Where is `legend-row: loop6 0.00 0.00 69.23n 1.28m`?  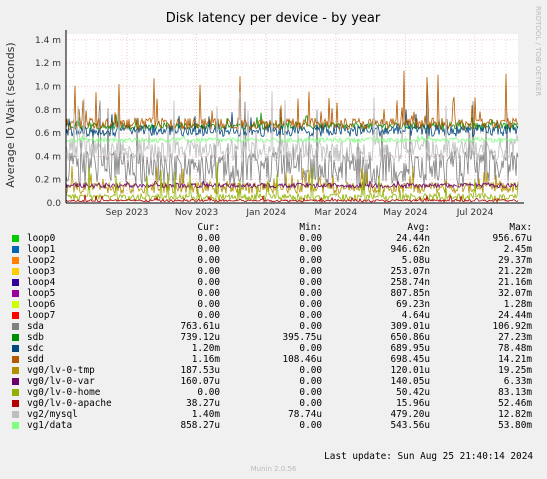
legend-row: loop6 0.00 0.00 69.23n 1.28m is located at coordinates (276, 304).